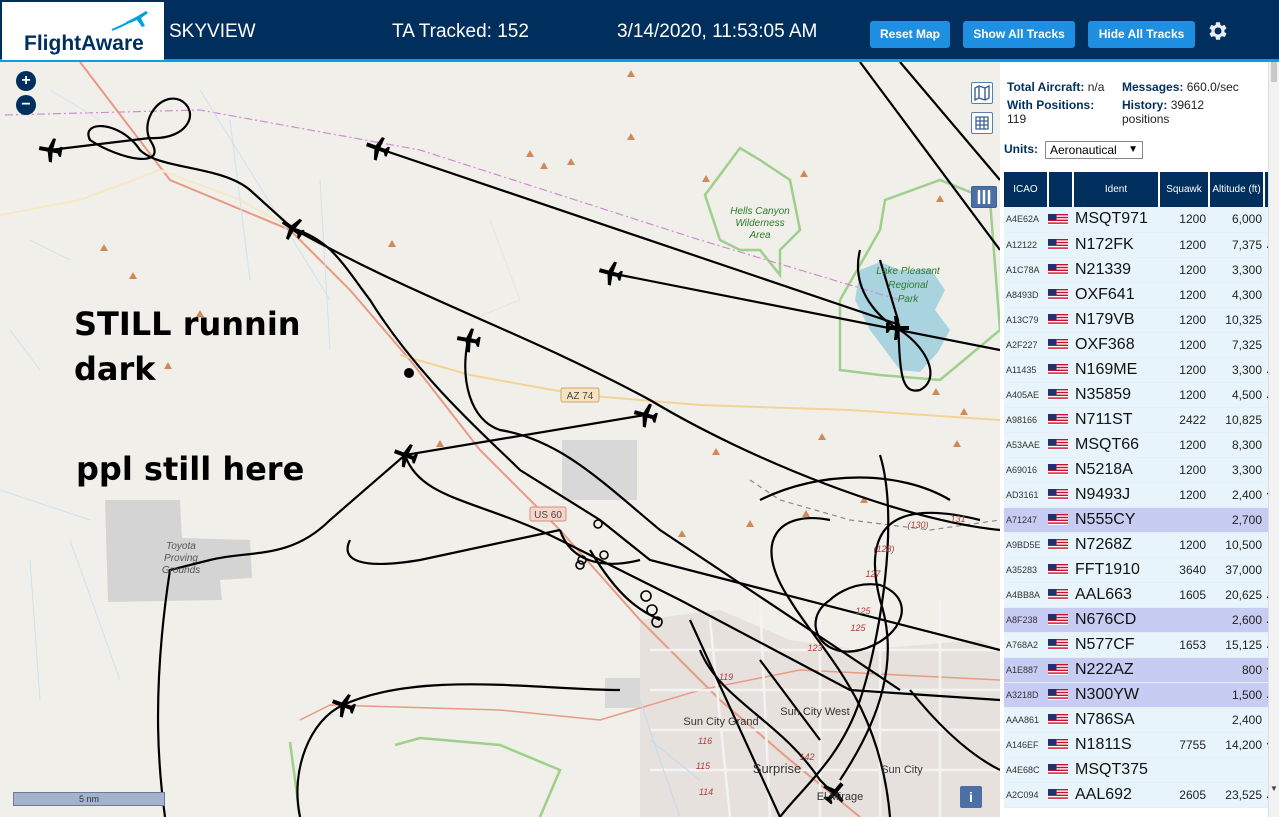 The image size is (1279, 817). I want to click on table-row: A768A2N577CF165315,125▲, so click(1139, 645).